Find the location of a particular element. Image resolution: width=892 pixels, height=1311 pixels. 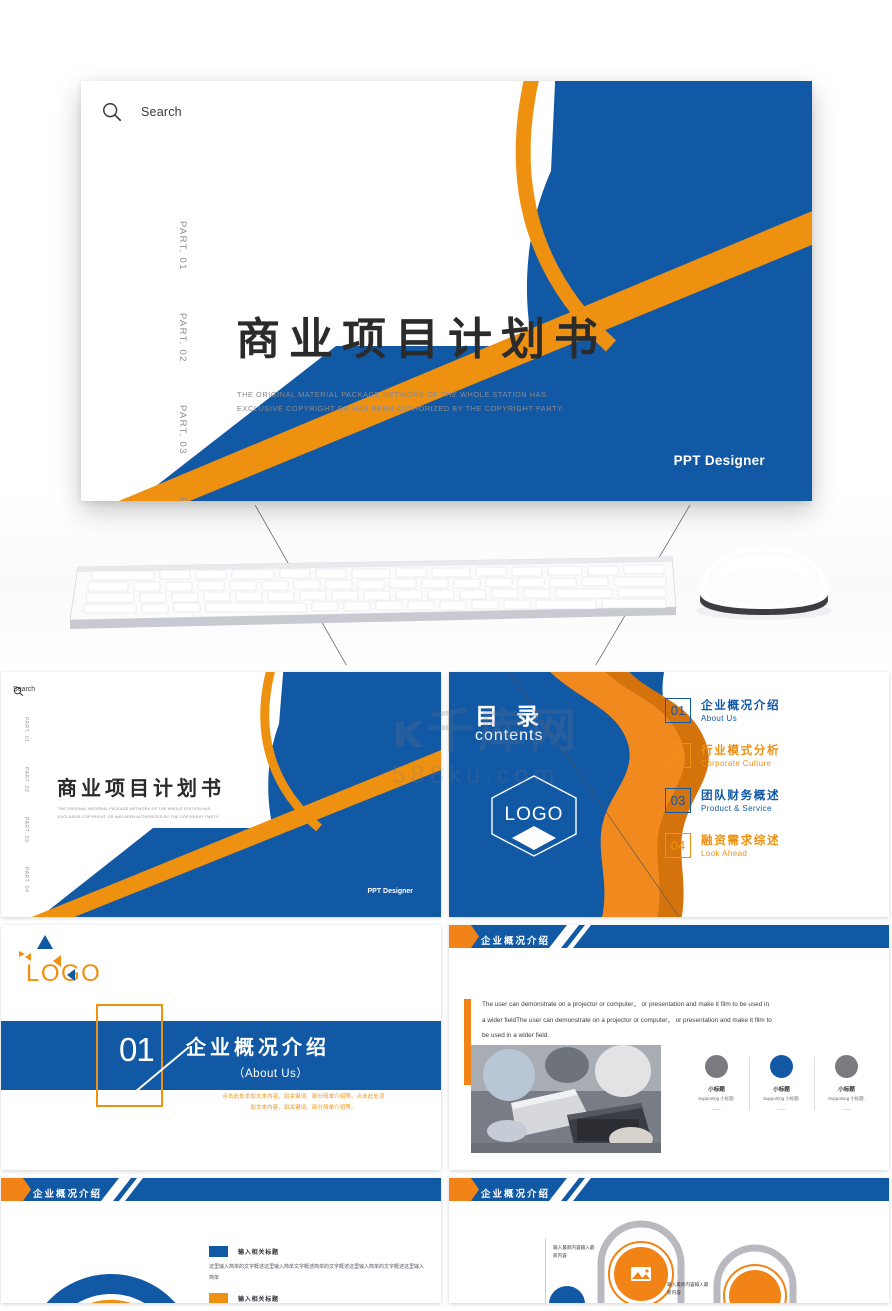

search-label: Search is located at coordinates (161, 112).